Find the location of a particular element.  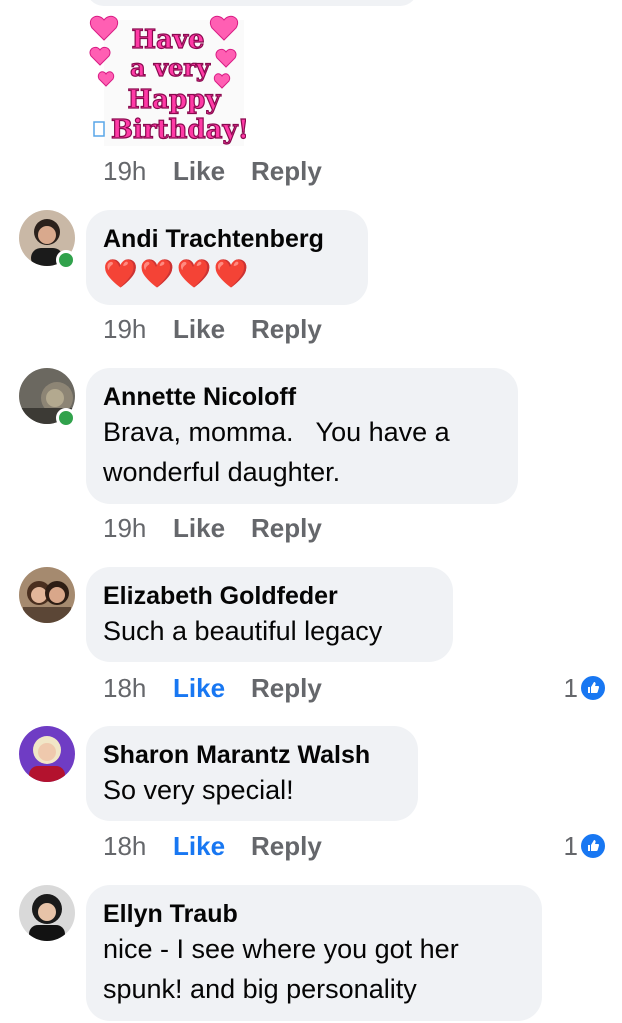

previous-comment-bubble is located at coordinates (252, 3).